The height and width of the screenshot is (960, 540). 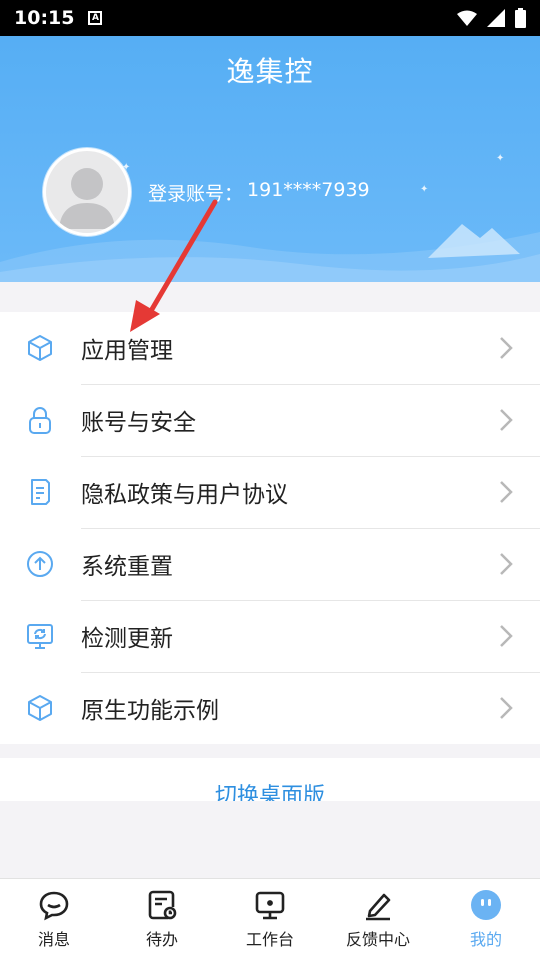 I want to click on wifi-icon, so click(x=467, y=18).